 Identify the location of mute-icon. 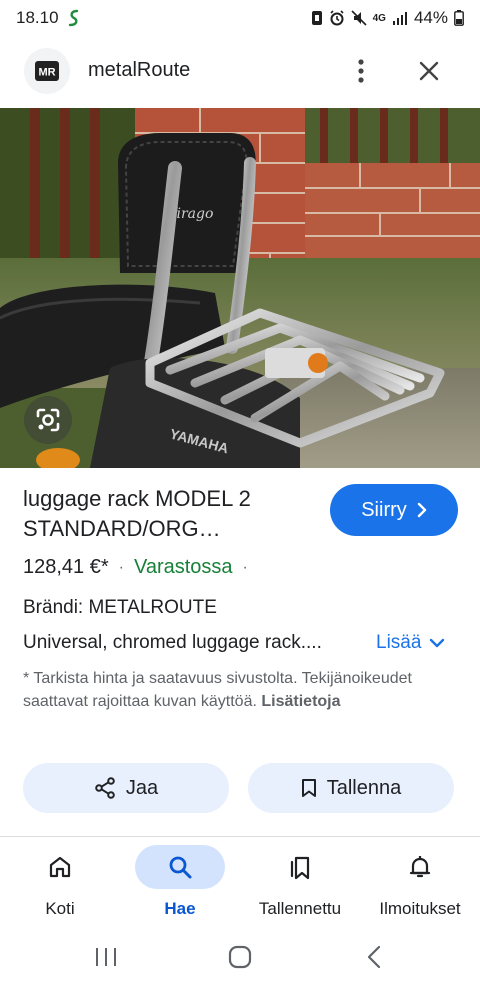
(359, 18).